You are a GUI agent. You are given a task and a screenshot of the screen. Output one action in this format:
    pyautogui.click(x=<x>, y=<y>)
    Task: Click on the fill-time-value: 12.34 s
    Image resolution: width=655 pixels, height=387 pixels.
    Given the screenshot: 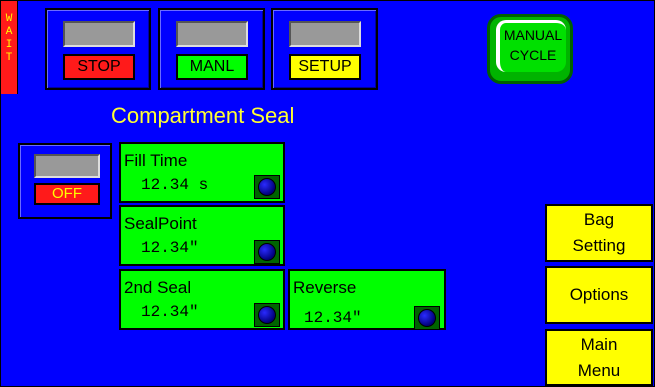 What is the action you would take?
    pyautogui.click(x=175, y=185)
    